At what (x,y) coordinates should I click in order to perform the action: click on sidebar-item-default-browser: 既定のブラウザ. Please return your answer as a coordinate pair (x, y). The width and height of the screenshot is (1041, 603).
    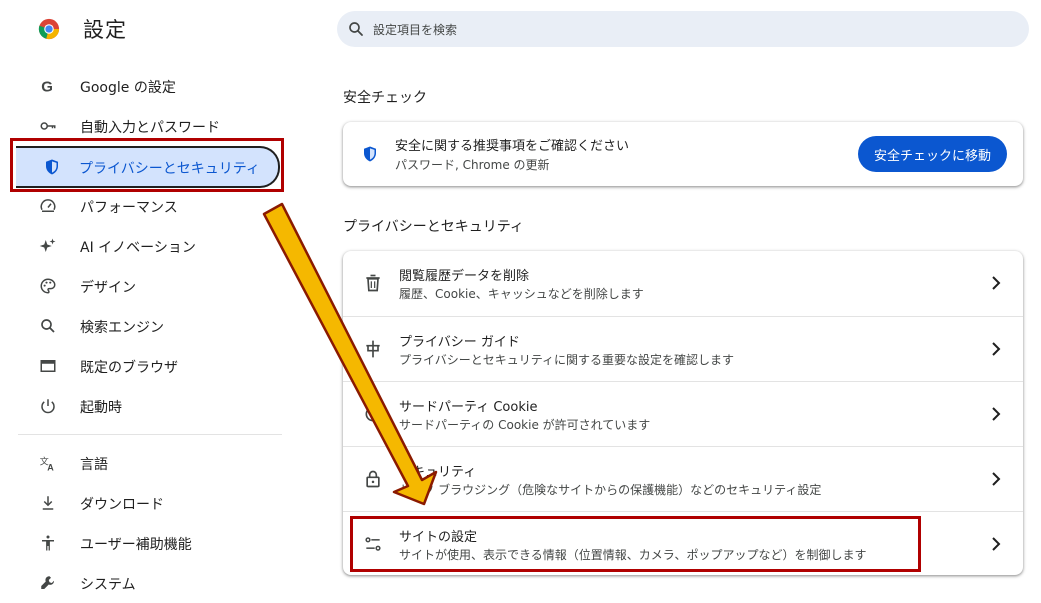
    Looking at the image, I should click on (151, 366).